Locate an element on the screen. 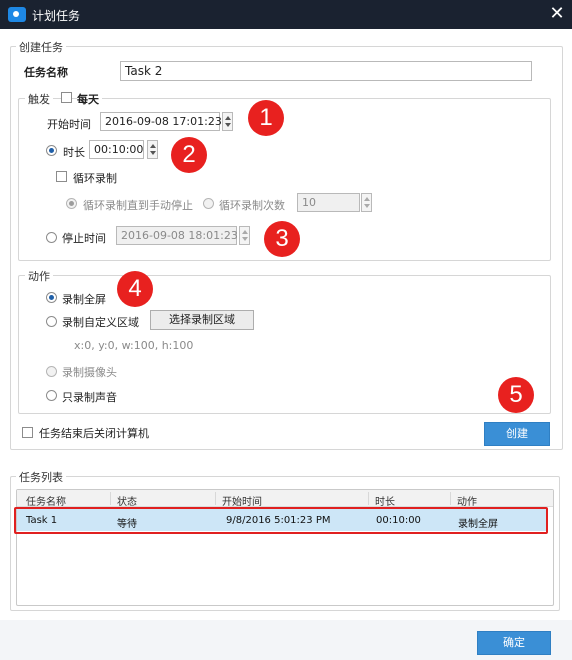  start-time-input: 2016-09-08 17:01:23 is located at coordinates (161, 121).